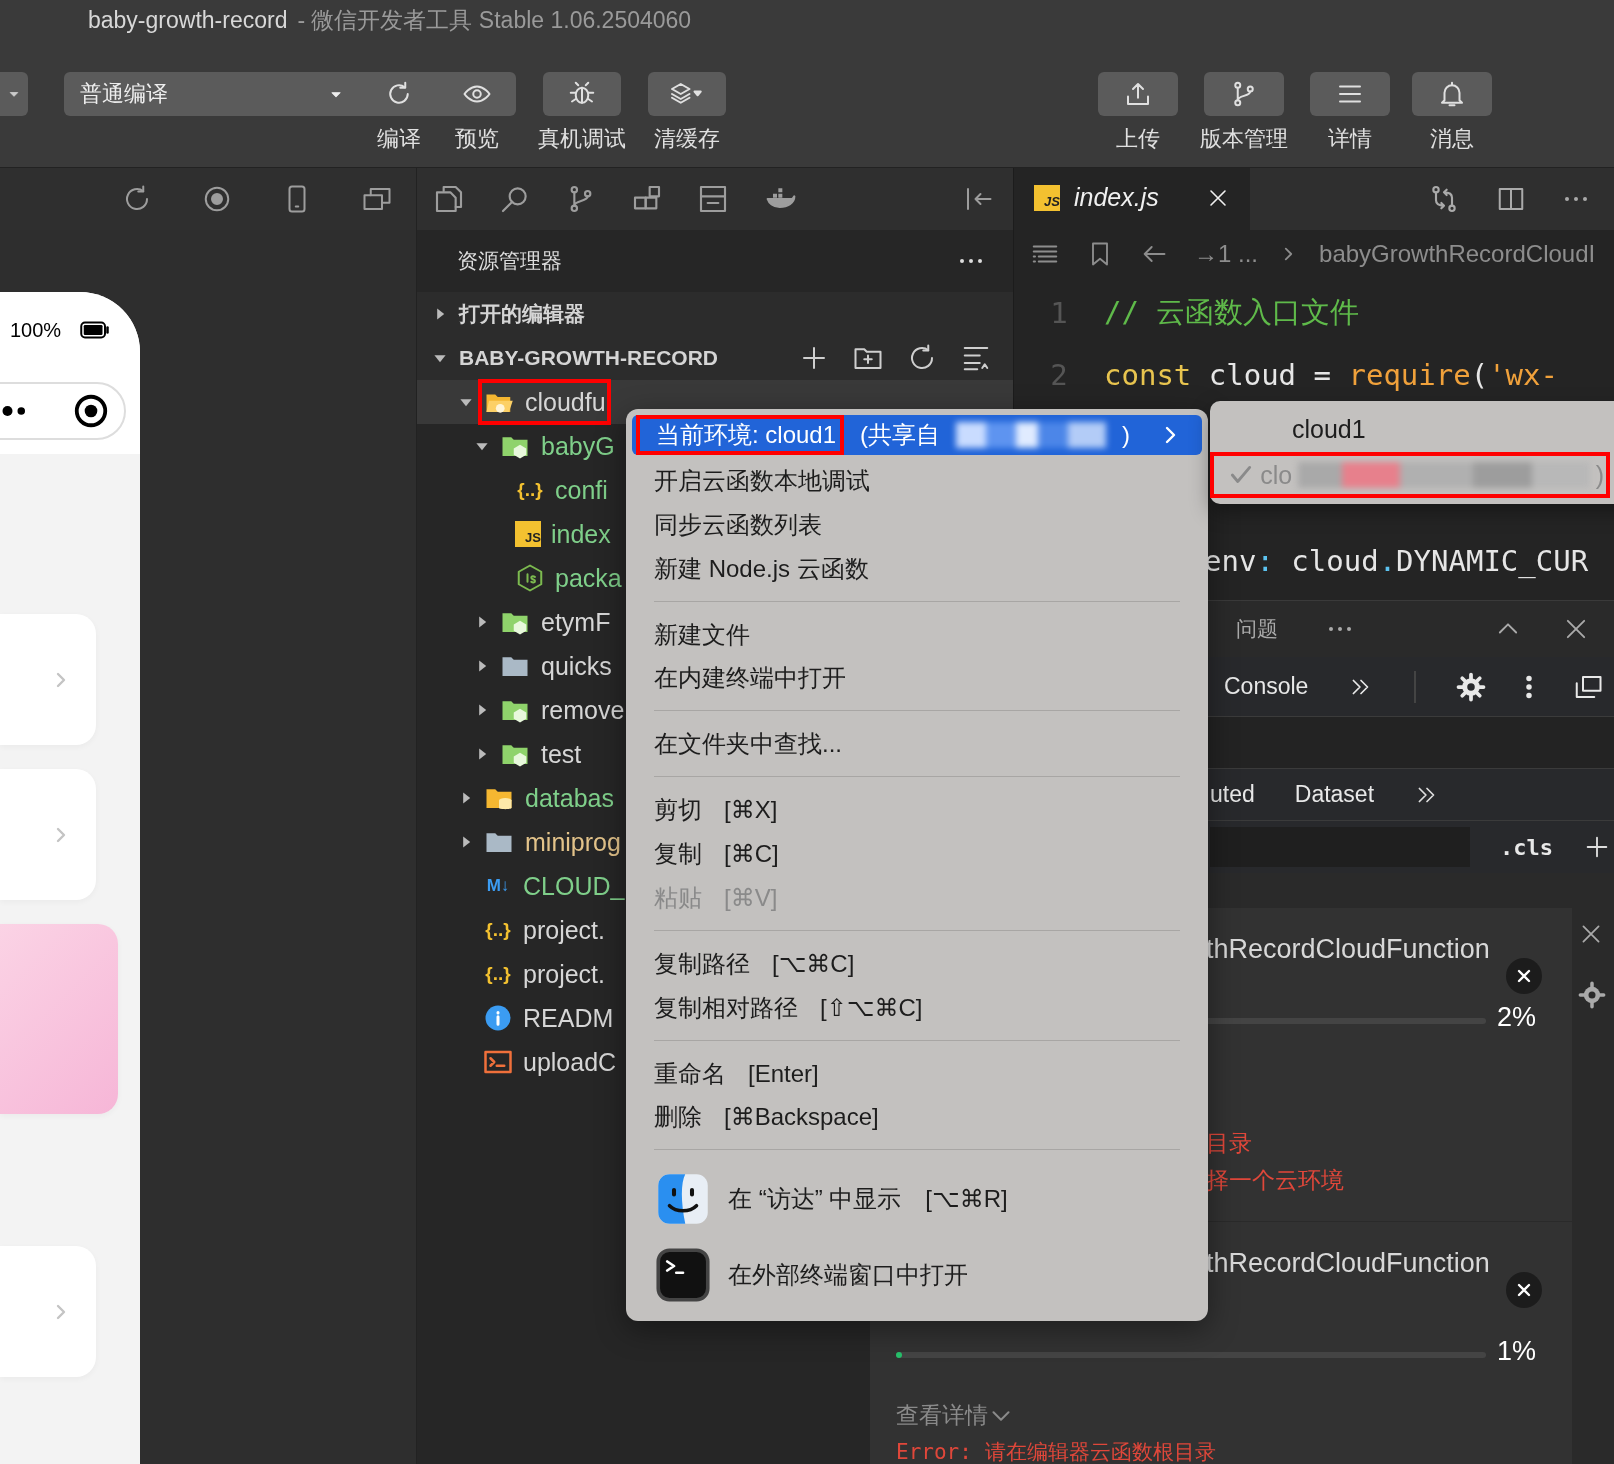 This screenshot has height=1464, width=1614. Describe the element at coordinates (1334, 794) in the screenshot. I see `styles-tab: Dataset` at that location.